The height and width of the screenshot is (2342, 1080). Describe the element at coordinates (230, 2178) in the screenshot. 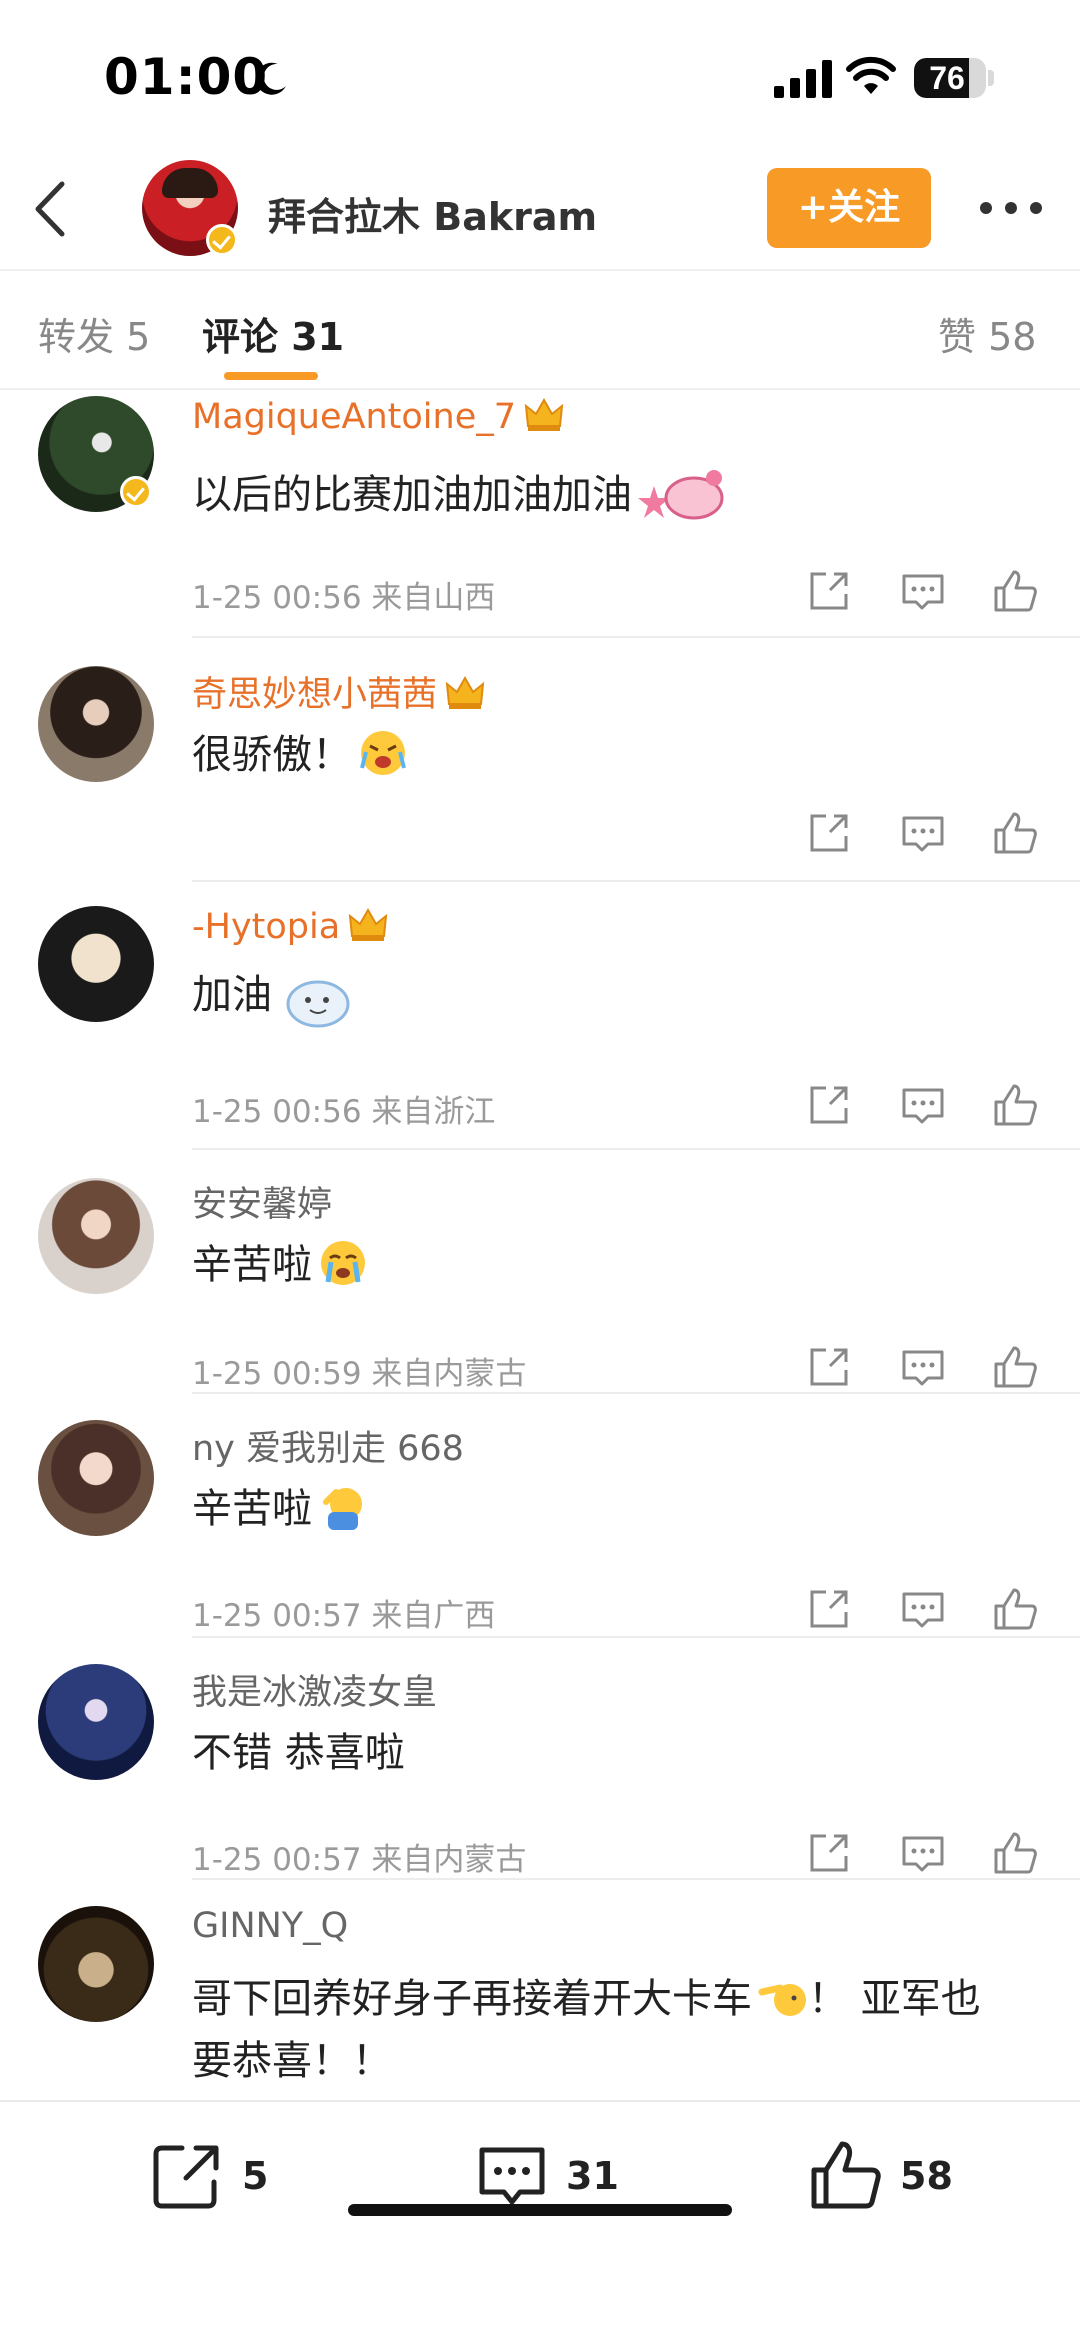

I see `repost-button: 5` at that location.